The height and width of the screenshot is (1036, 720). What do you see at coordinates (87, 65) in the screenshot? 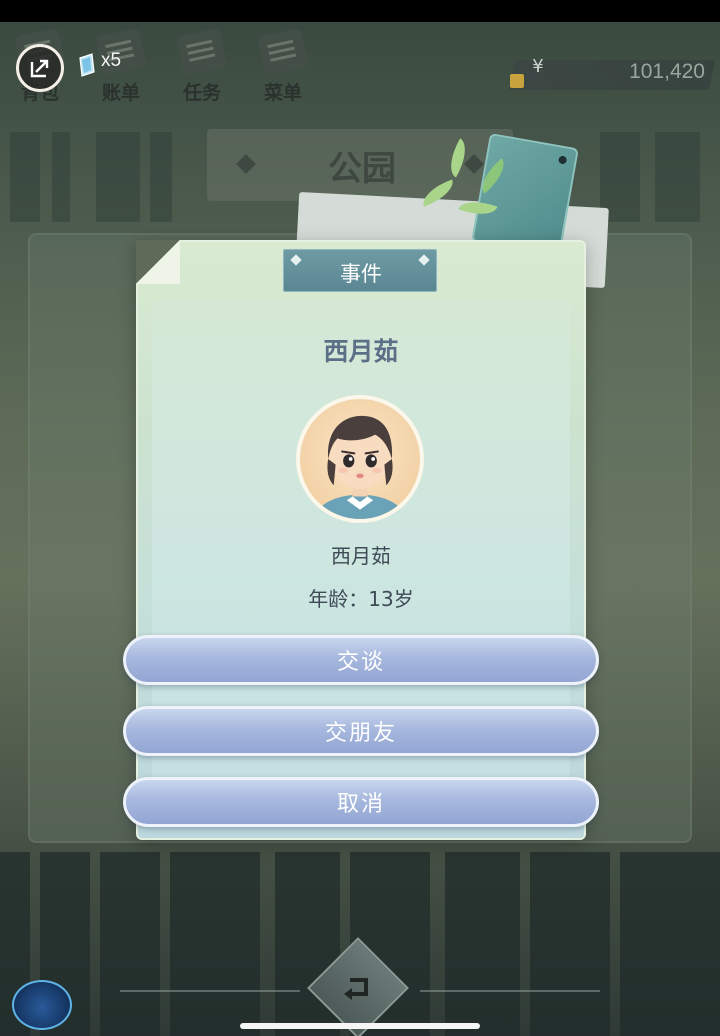
I see `gem-icon` at bounding box center [87, 65].